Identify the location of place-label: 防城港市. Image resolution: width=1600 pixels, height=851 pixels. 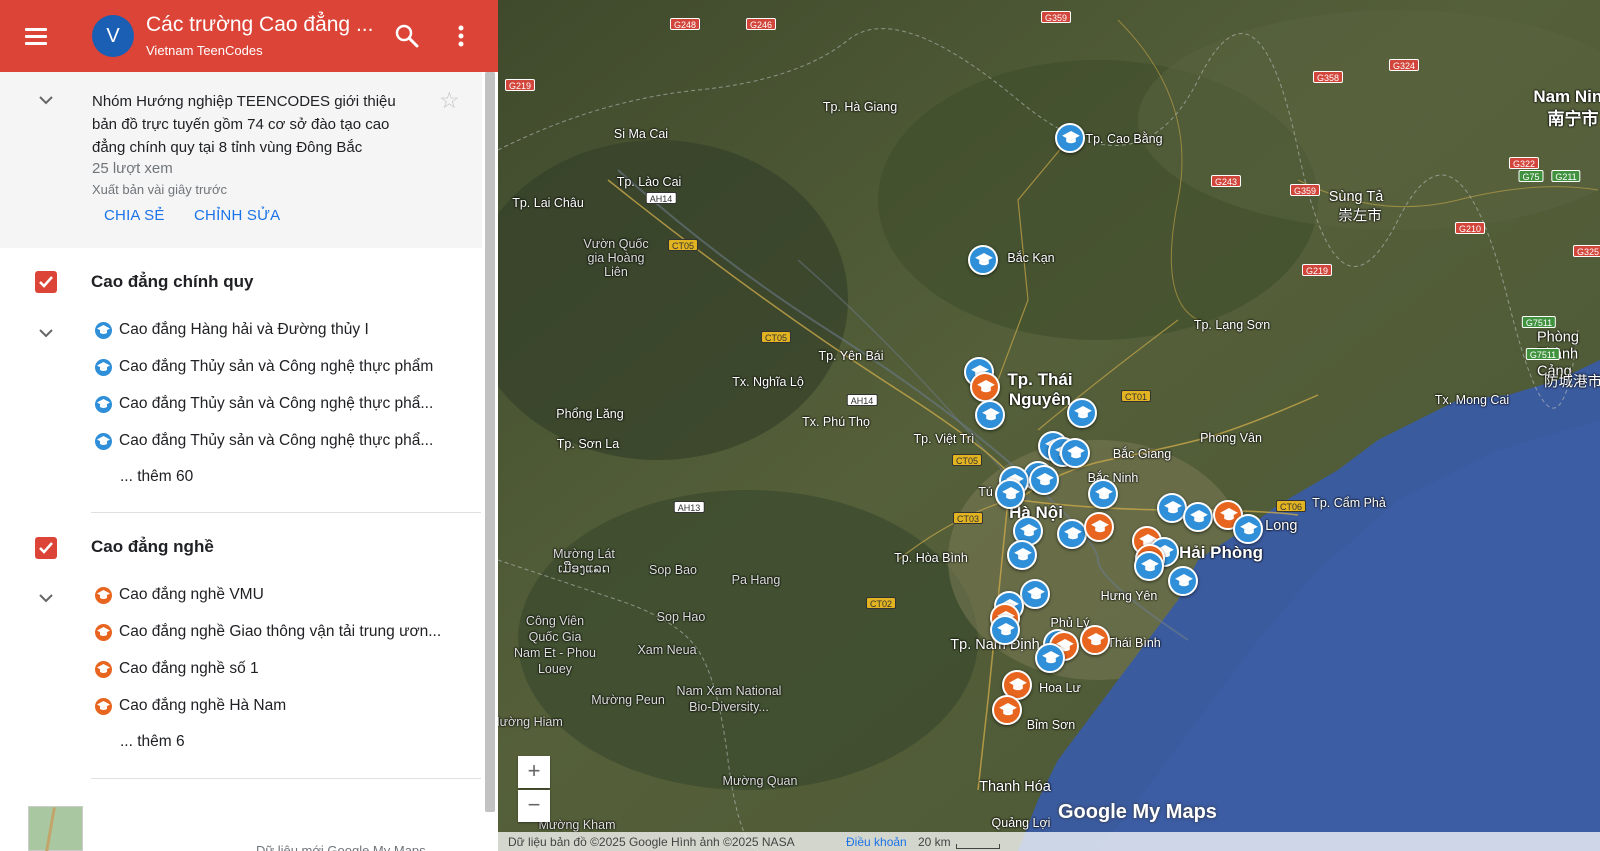
(1572, 382).